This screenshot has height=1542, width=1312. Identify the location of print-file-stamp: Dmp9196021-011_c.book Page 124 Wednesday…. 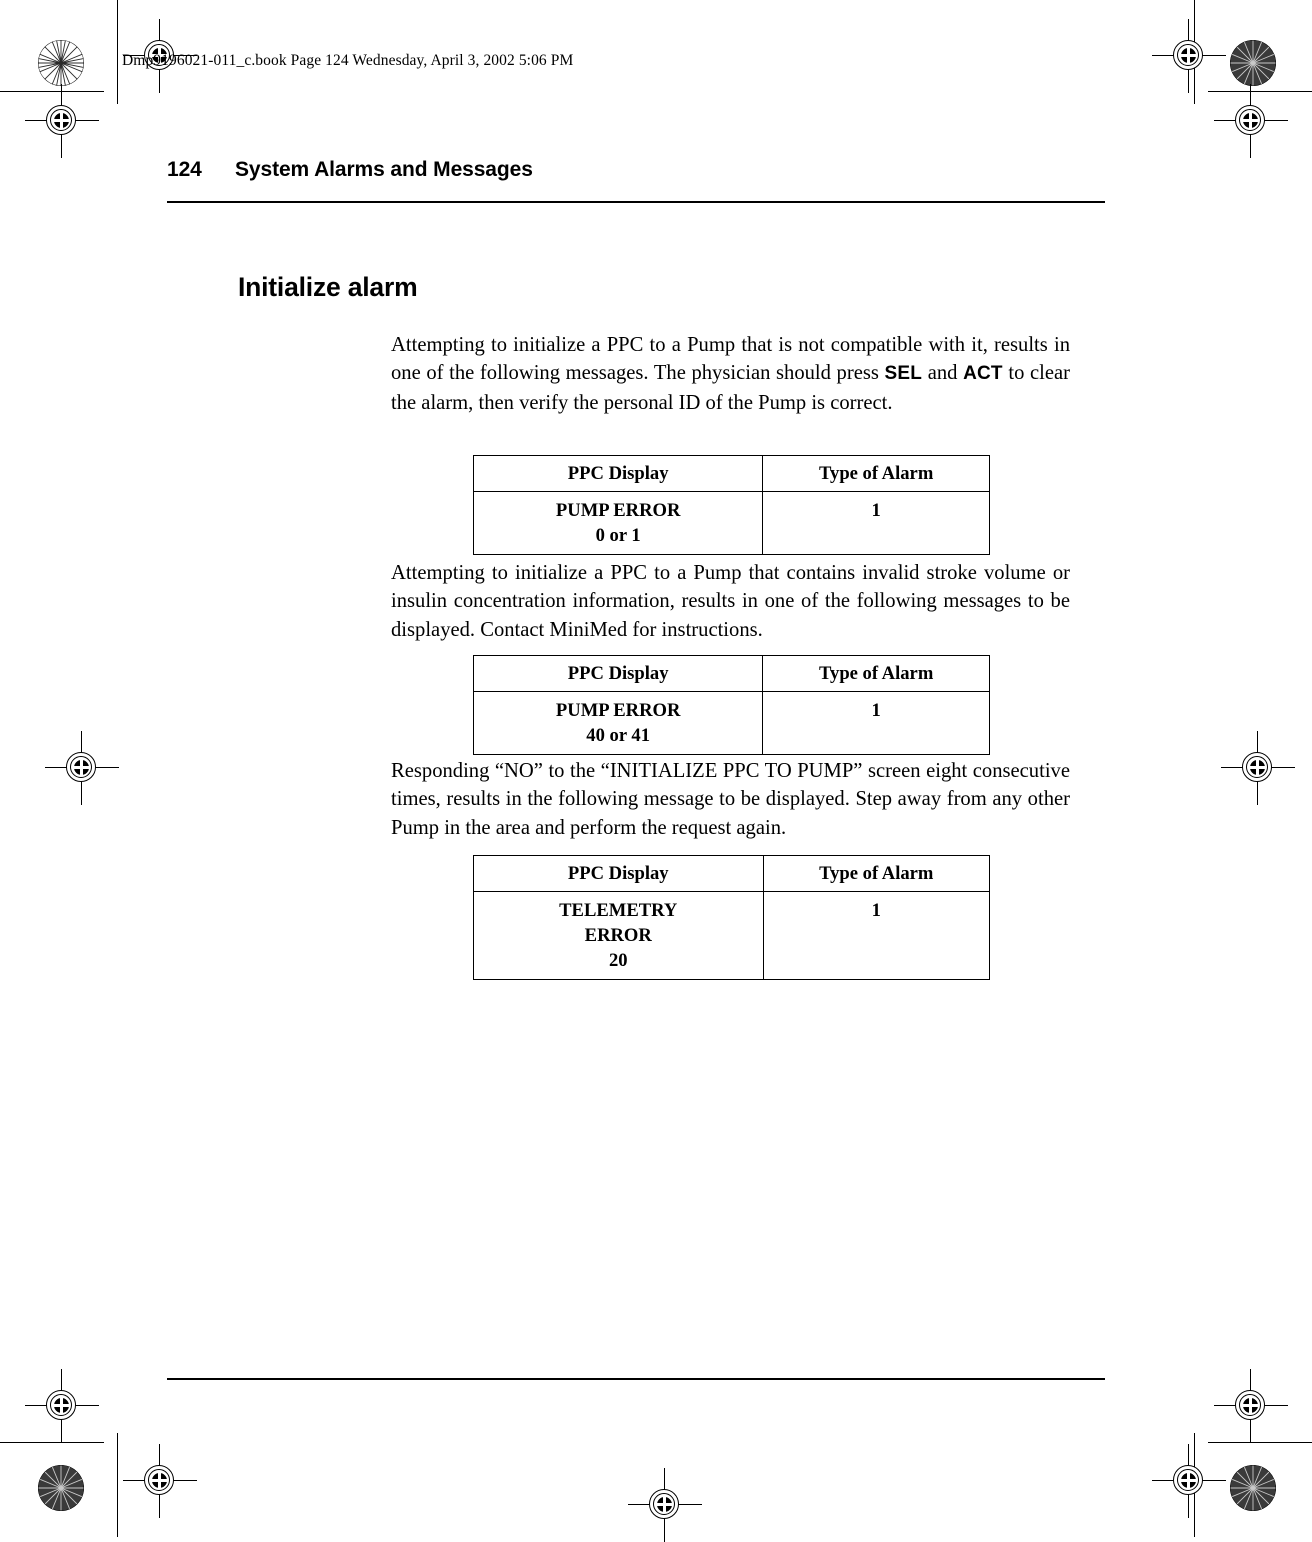
(348, 60).